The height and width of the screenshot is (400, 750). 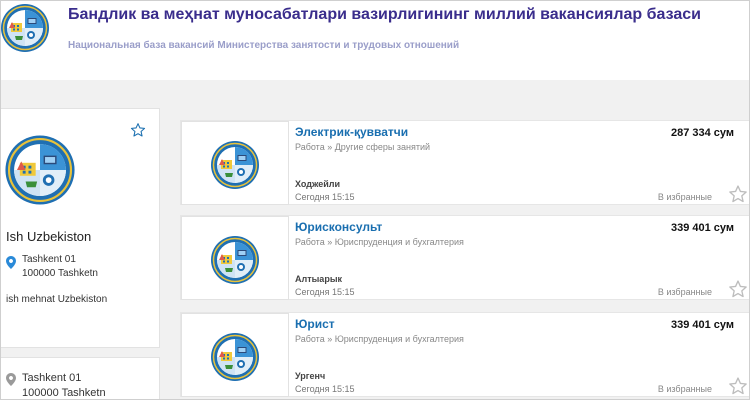 I want to click on job-city: Алтыарык, so click(x=319, y=279).